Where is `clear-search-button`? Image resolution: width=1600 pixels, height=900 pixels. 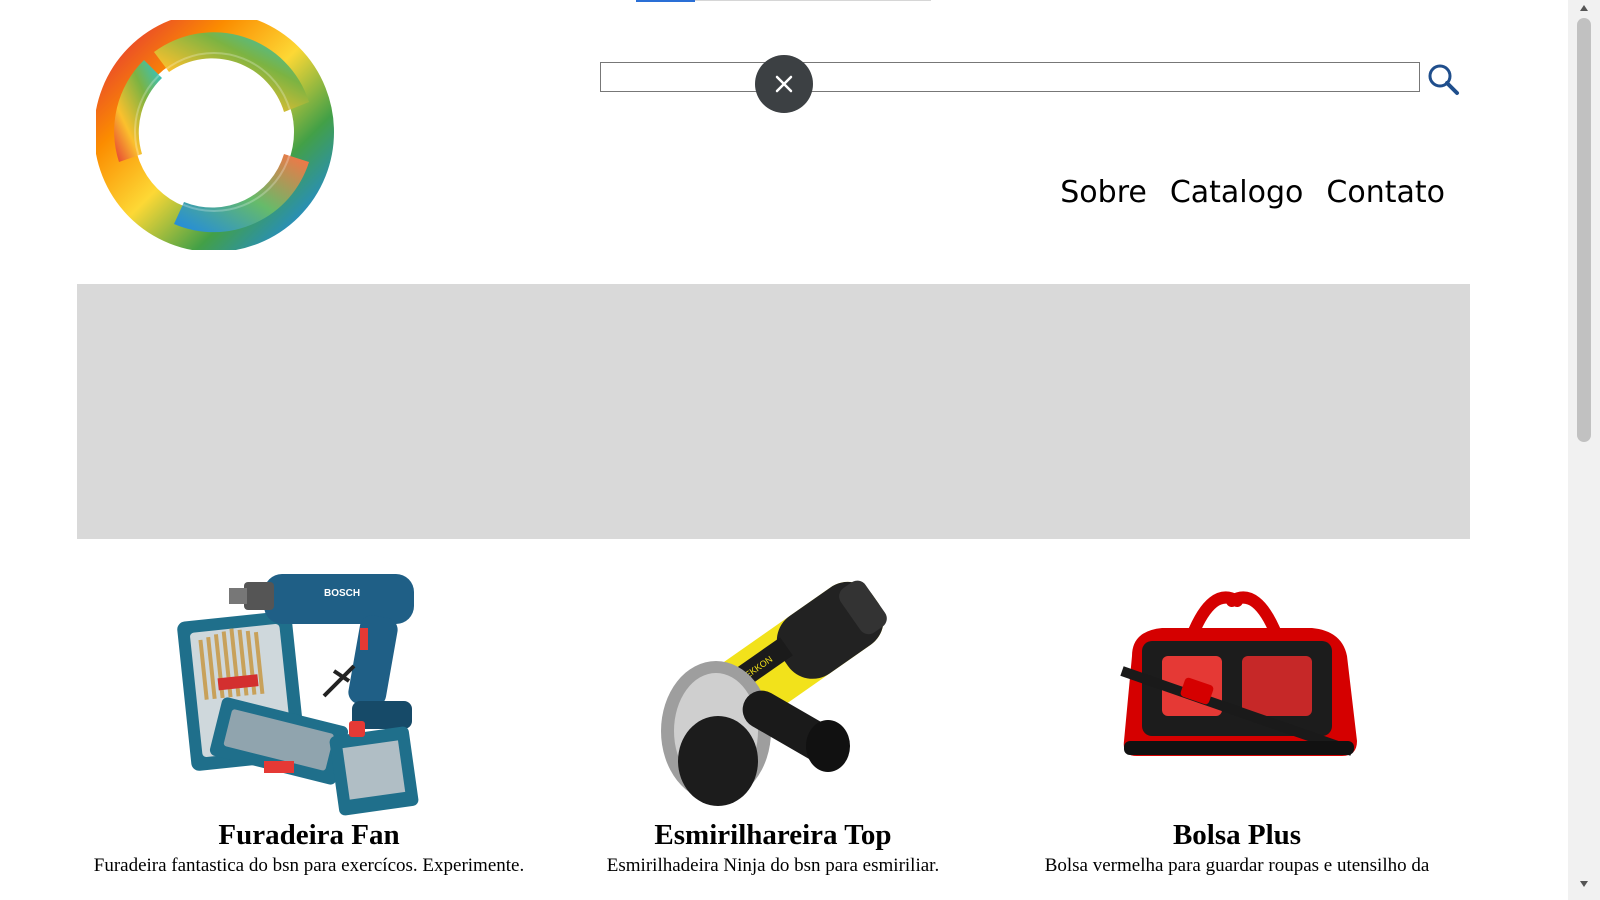
clear-search-button is located at coordinates (784, 84).